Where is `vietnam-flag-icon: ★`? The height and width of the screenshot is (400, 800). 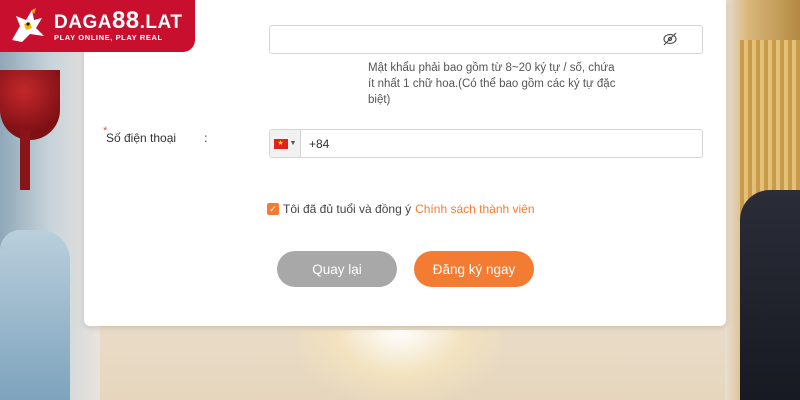
vietnam-flag-icon: ★ is located at coordinates (280, 143).